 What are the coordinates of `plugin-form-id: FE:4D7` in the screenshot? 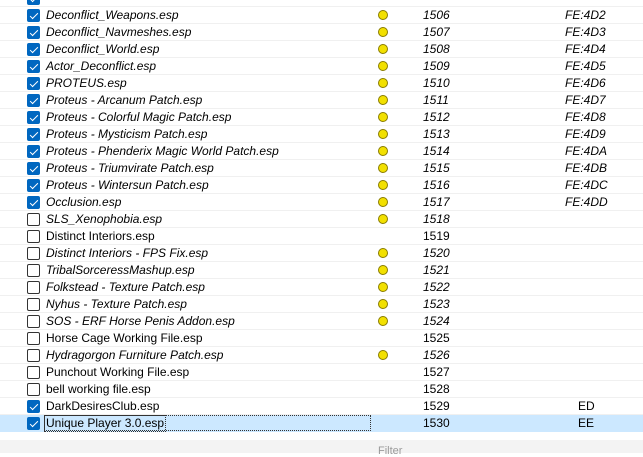 It's located at (585, 100).